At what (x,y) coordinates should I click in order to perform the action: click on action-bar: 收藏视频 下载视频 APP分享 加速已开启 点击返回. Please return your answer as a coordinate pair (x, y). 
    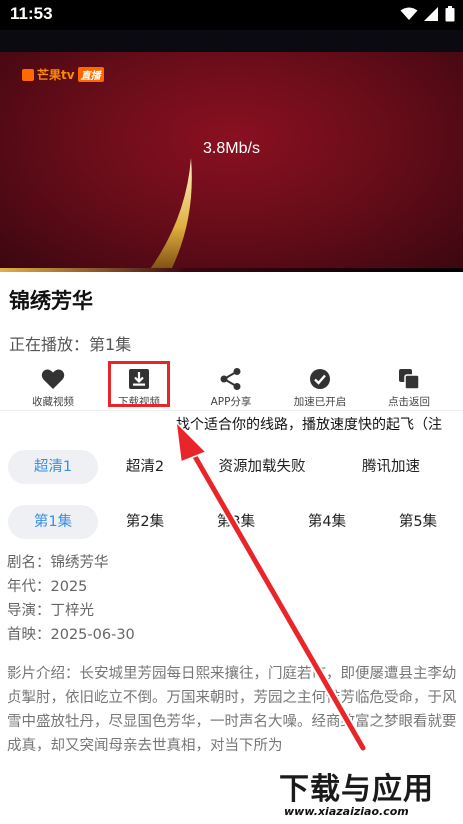
    Looking at the image, I should click on (231, 389).